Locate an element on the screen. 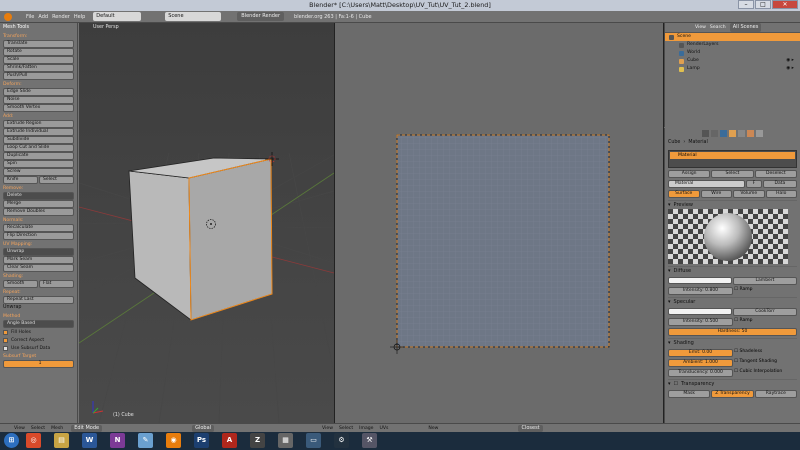 This screenshot has height=450, width=800. extrude-individual-button: Extrude Individual is located at coordinates (38, 132).